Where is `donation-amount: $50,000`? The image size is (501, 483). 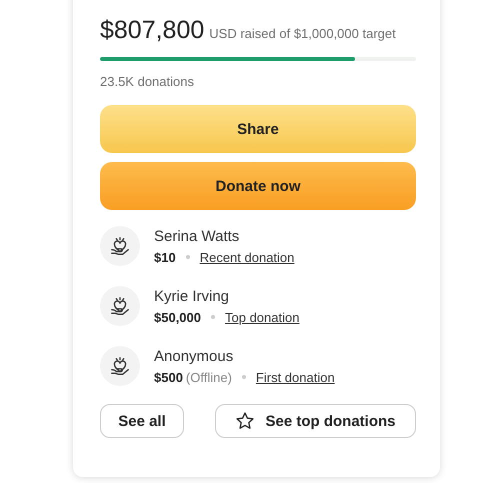 donation-amount: $50,000 is located at coordinates (177, 317).